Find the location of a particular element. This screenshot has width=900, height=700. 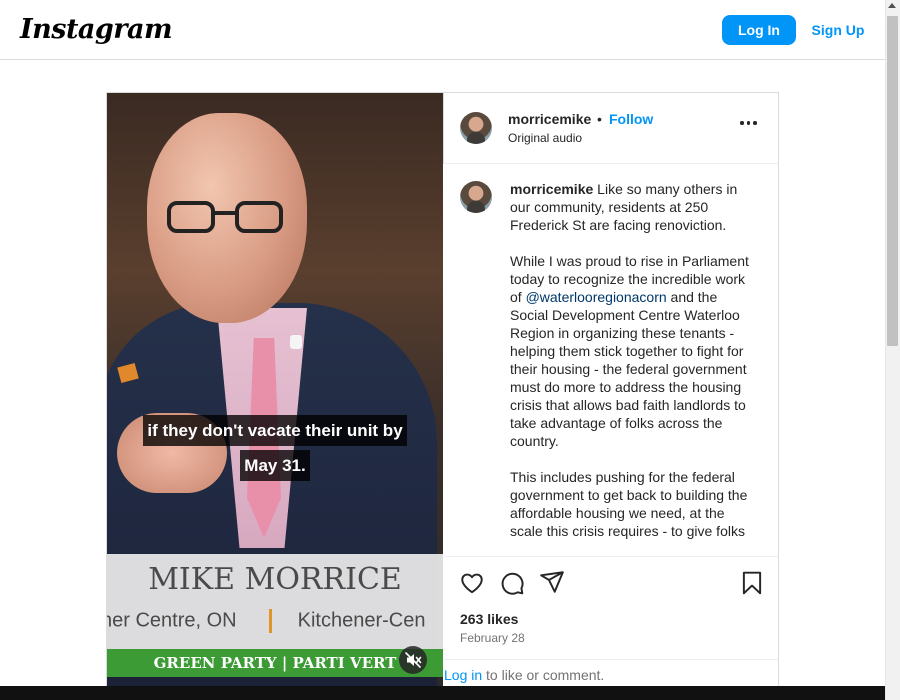

bookmark-icon is located at coordinates (752, 583).